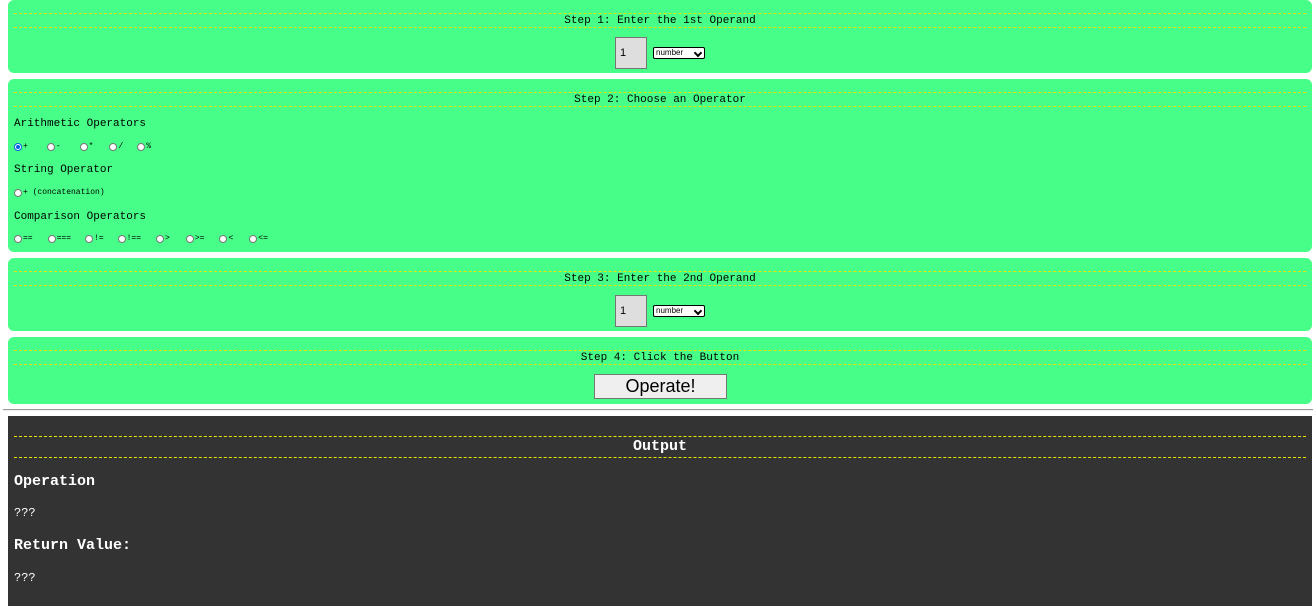  I want to click on option-label: *, so click(91, 146).